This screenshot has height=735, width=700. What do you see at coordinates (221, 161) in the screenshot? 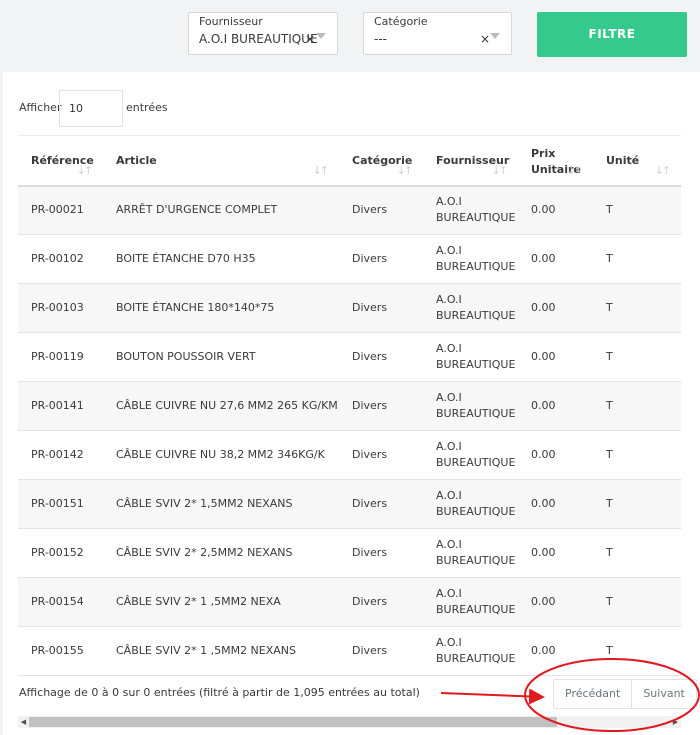
I see `column-header-article: Article ↓↑` at bounding box center [221, 161].